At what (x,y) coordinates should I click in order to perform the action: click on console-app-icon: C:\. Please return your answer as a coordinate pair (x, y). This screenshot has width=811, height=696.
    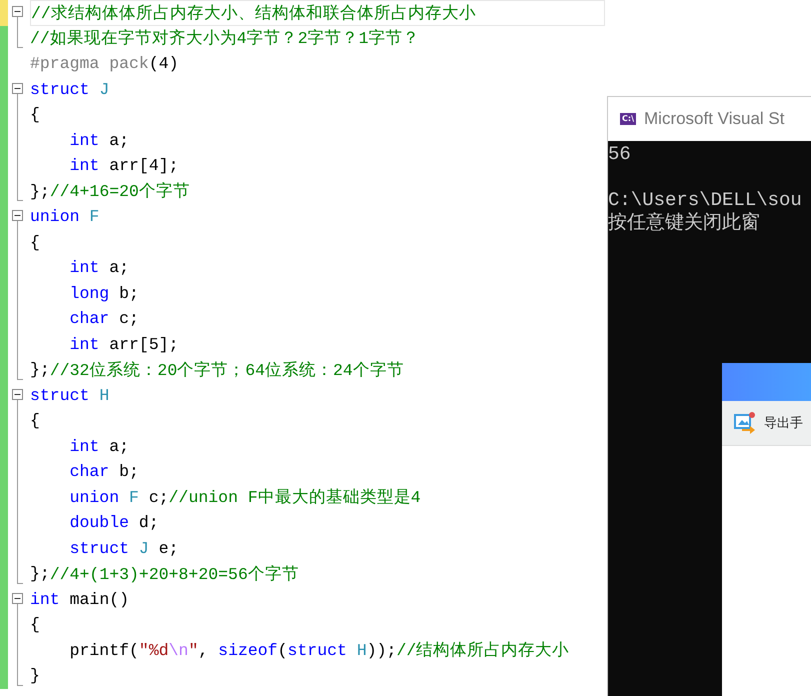
    Looking at the image, I should click on (628, 119).